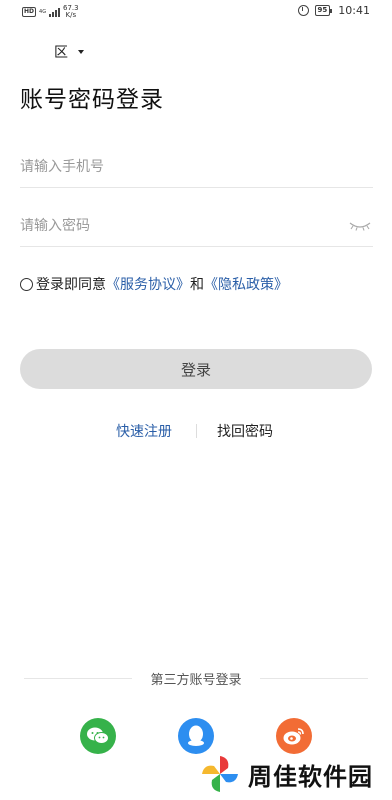  What do you see at coordinates (196, 12) in the screenshot?
I see `status-bar: HD 4G 67.3 K/s 95 10:41` at bounding box center [196, 12].